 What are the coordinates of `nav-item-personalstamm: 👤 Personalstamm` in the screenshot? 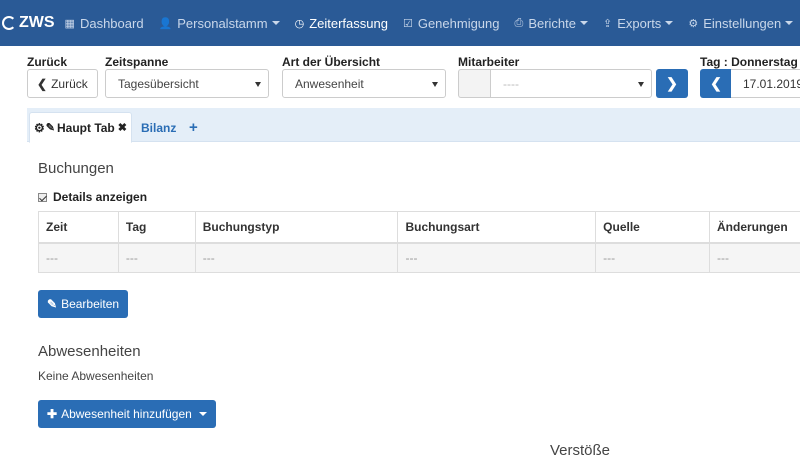 It's located at (219, 23).